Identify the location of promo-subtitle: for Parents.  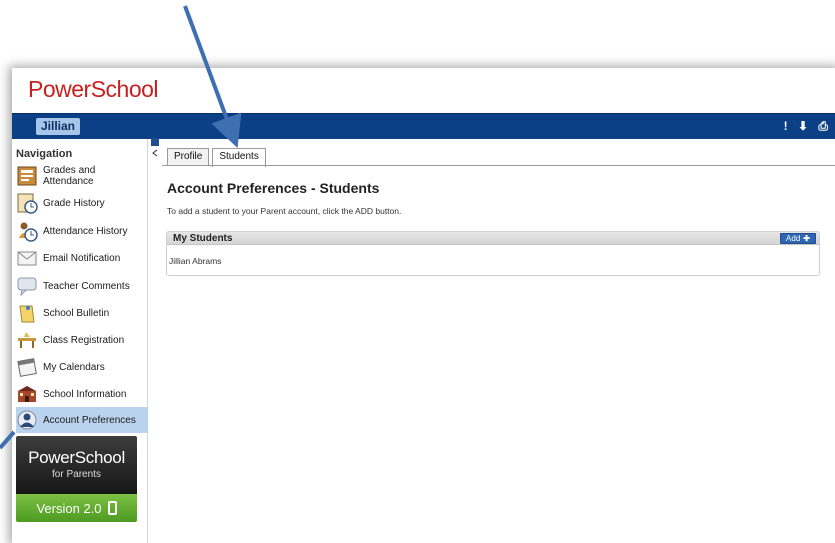
(76, 474).